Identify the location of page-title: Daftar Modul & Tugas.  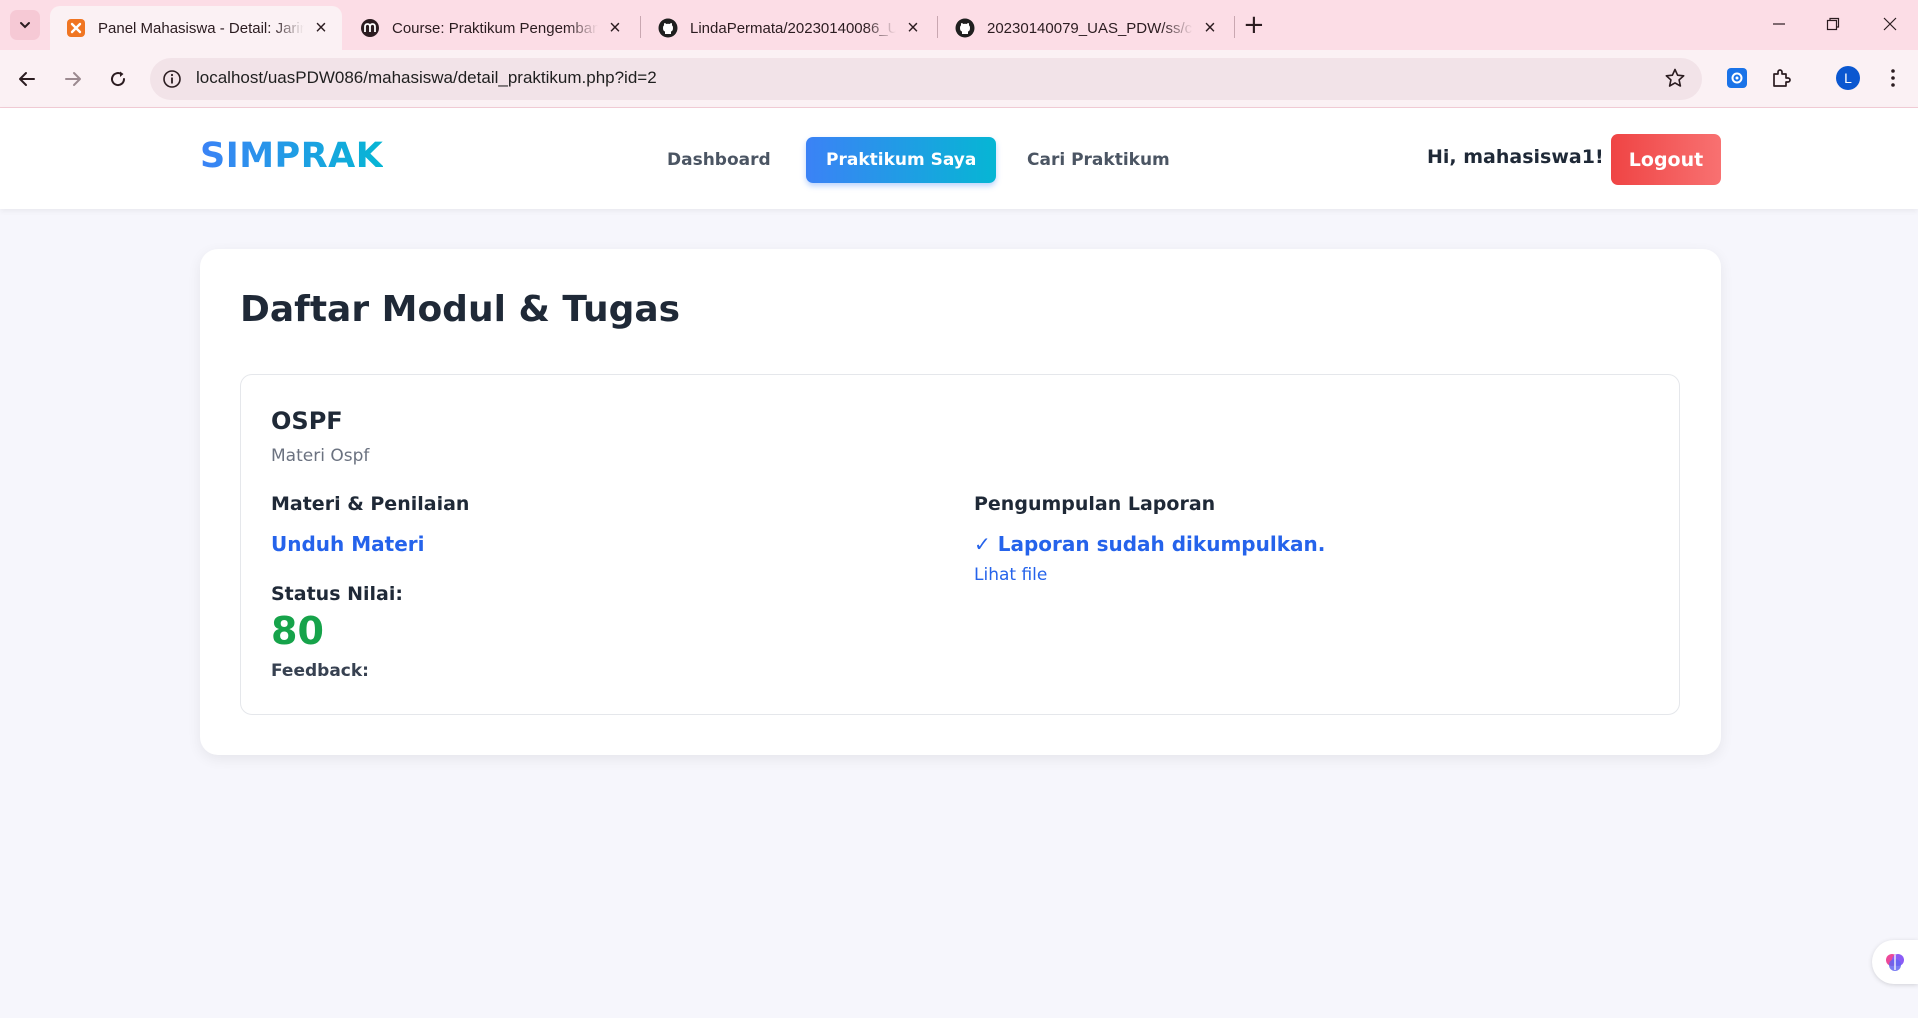
(460, 309).